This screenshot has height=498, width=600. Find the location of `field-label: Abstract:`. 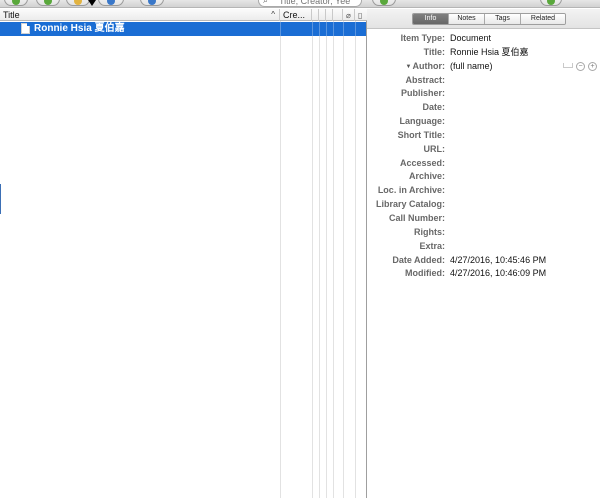

field-label: Abstract: is located at coordinates (425, 79).